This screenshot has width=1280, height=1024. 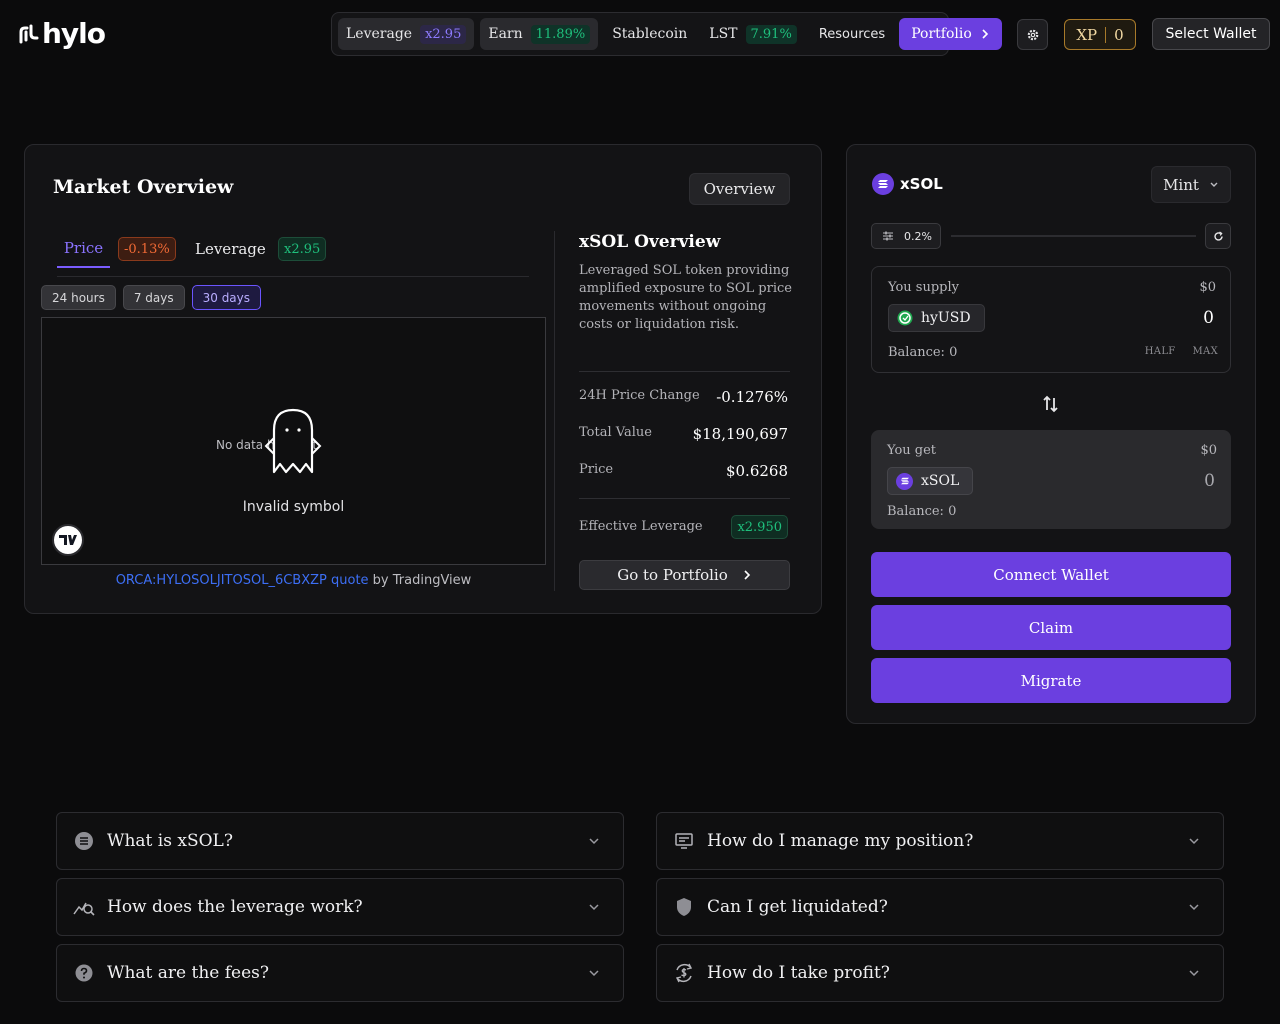 I want to click on faq-question: Can I get liquidated?, so click(x=797, y=907).